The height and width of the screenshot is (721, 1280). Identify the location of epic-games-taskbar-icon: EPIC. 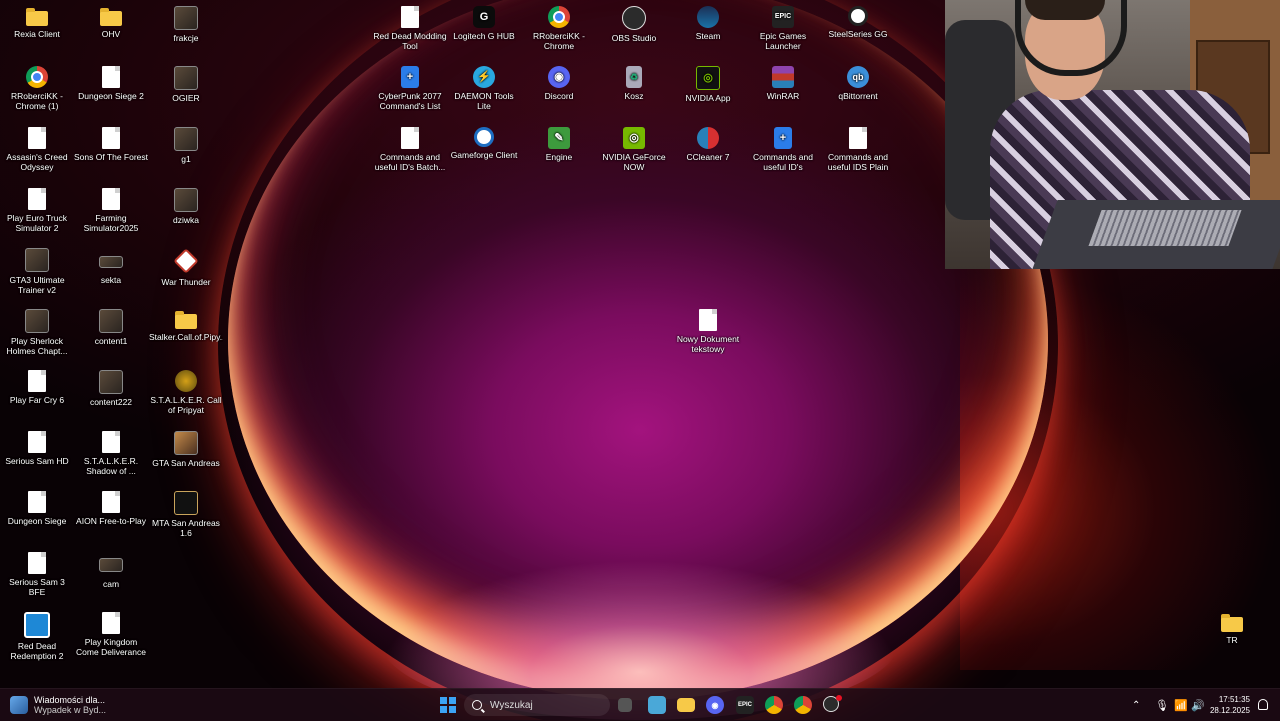
(745, 705).